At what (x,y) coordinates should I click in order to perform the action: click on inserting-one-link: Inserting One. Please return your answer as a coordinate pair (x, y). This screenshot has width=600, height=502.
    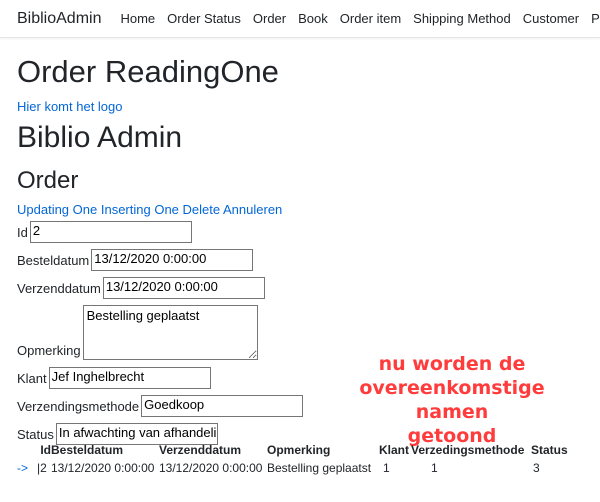
    Looking at the image, I should click on (140, 209).